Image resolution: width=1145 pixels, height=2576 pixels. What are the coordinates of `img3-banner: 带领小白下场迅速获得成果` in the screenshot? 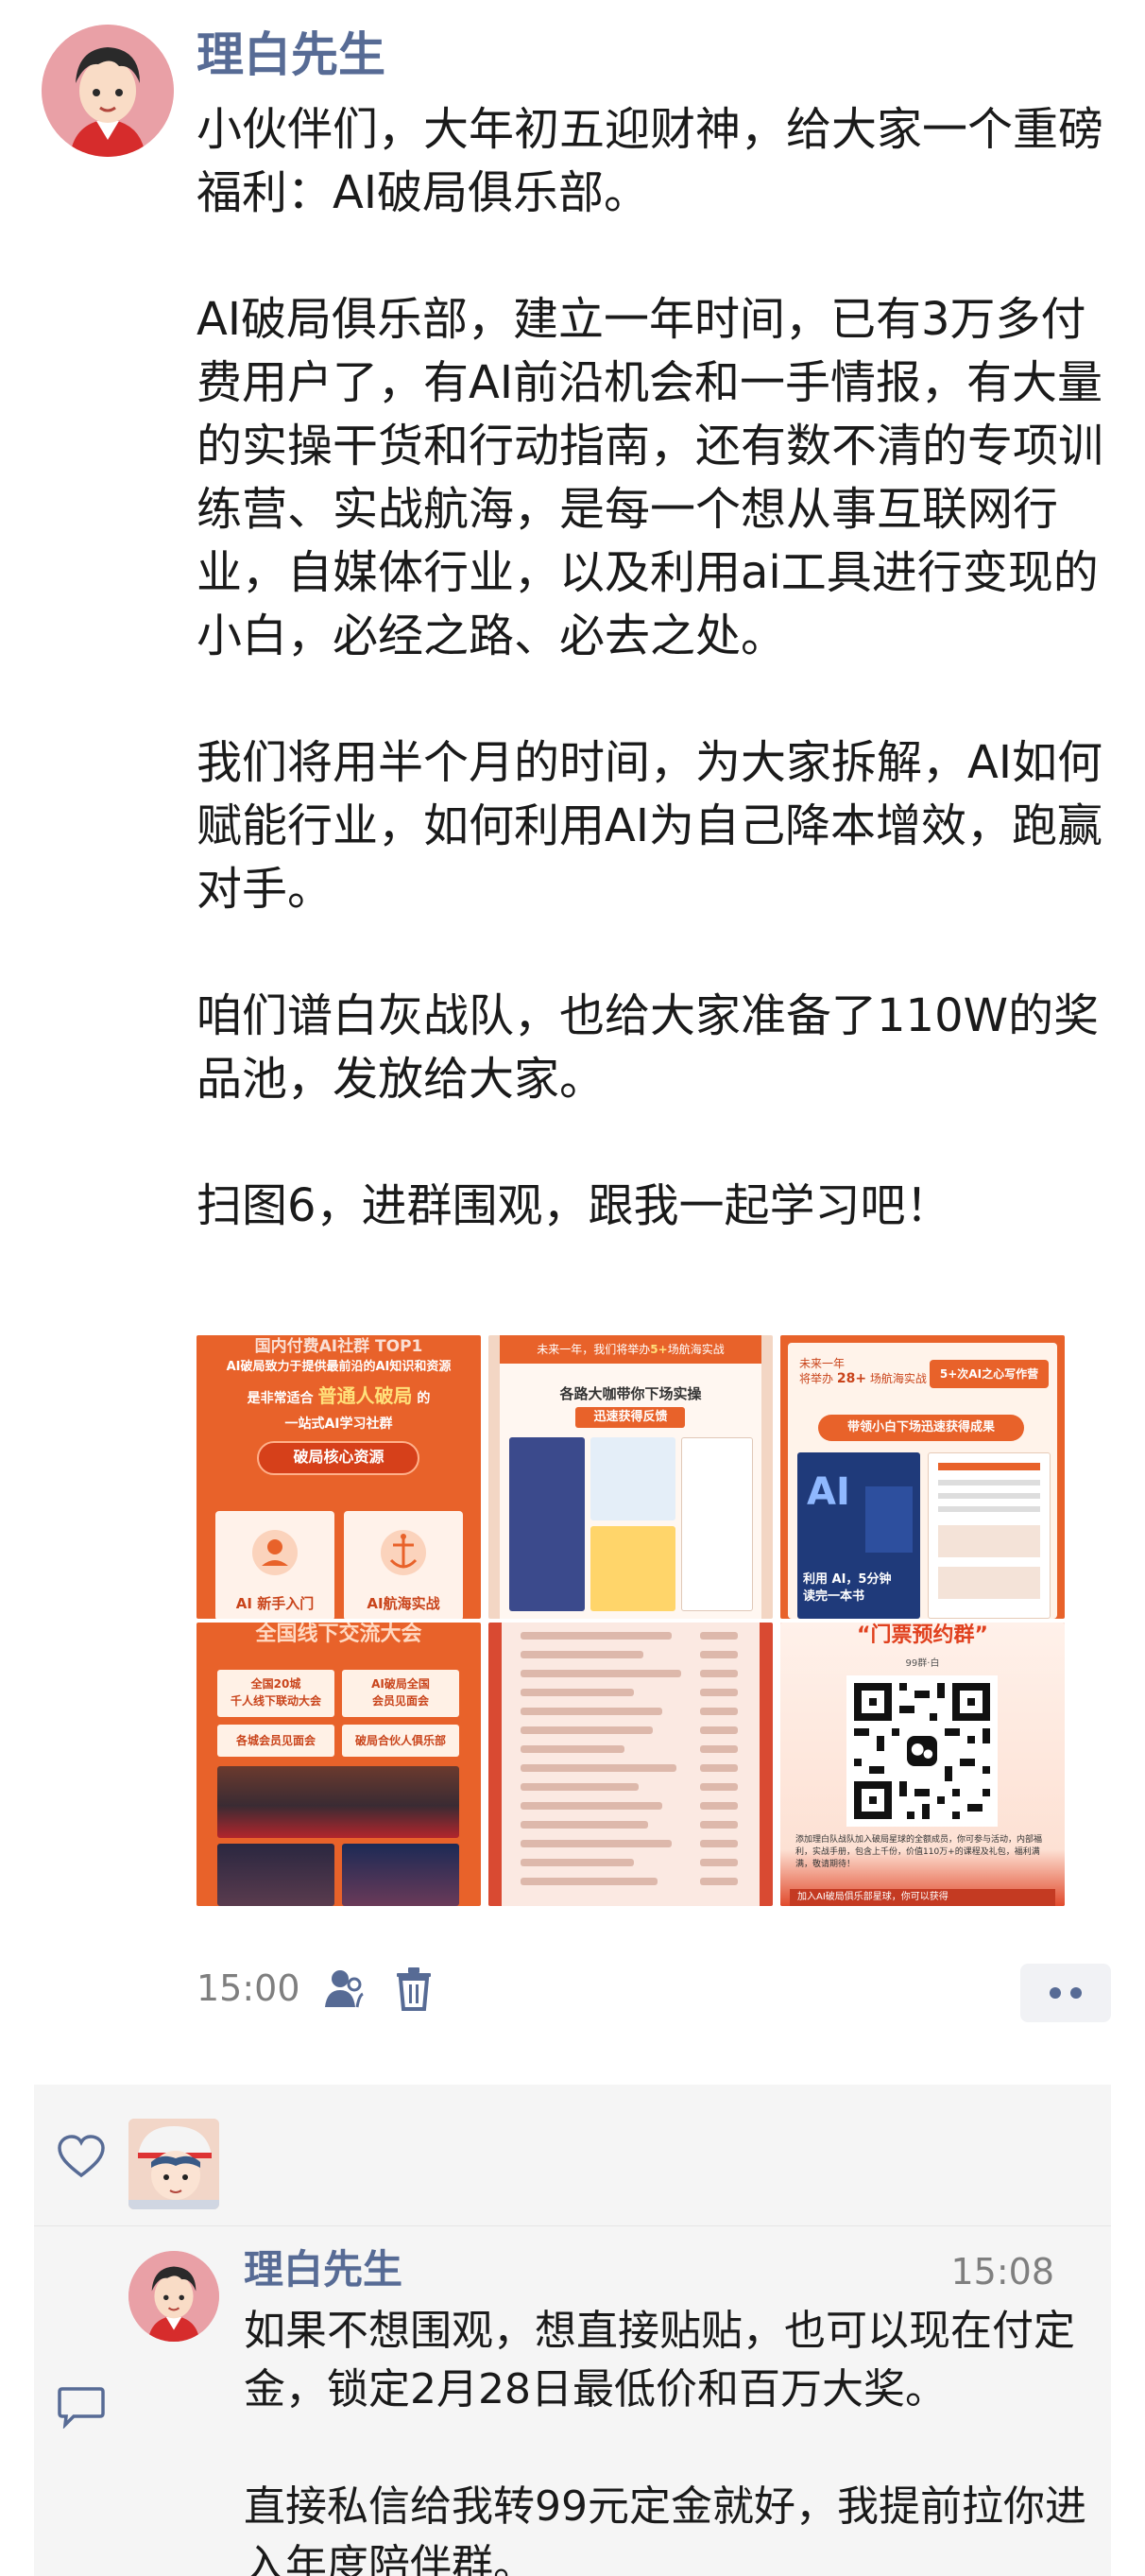 It's located at (921, 1428).